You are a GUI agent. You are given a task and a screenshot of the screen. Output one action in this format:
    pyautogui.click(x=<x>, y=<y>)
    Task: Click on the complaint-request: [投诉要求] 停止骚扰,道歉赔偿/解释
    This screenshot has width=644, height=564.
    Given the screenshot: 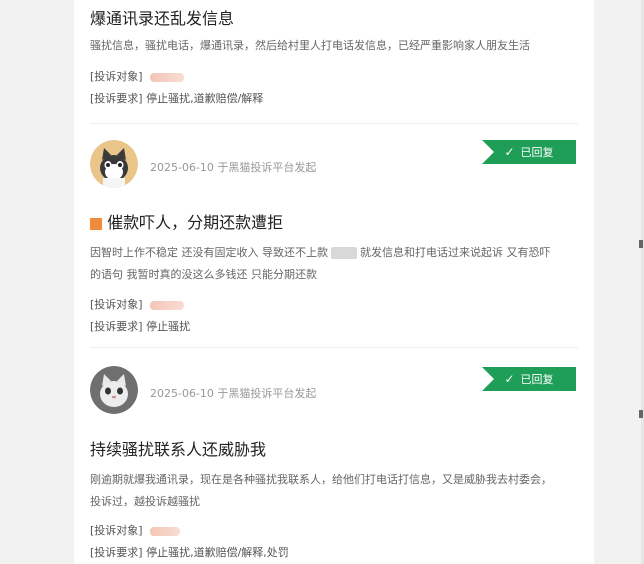 What is the action you would take?
    pyautogui.click(x=176, y=98)
    